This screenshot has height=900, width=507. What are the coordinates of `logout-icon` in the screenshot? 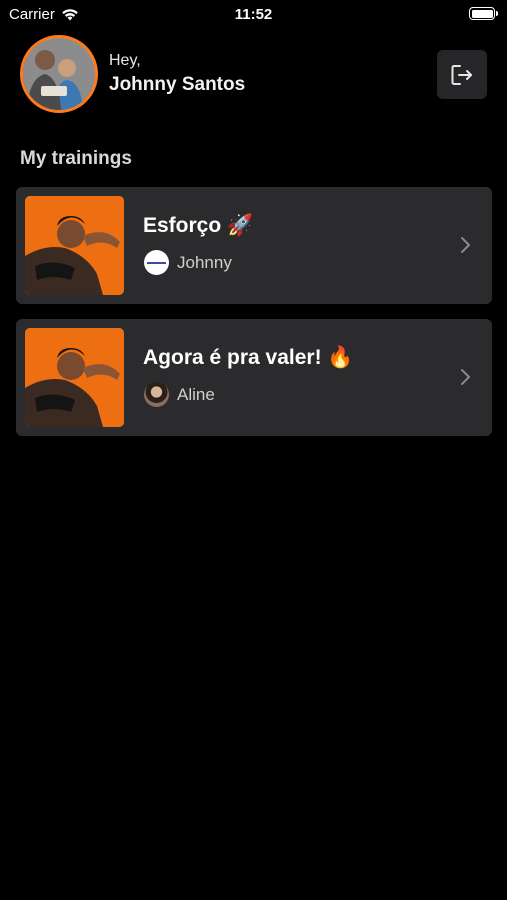 It's located at (461, 74).